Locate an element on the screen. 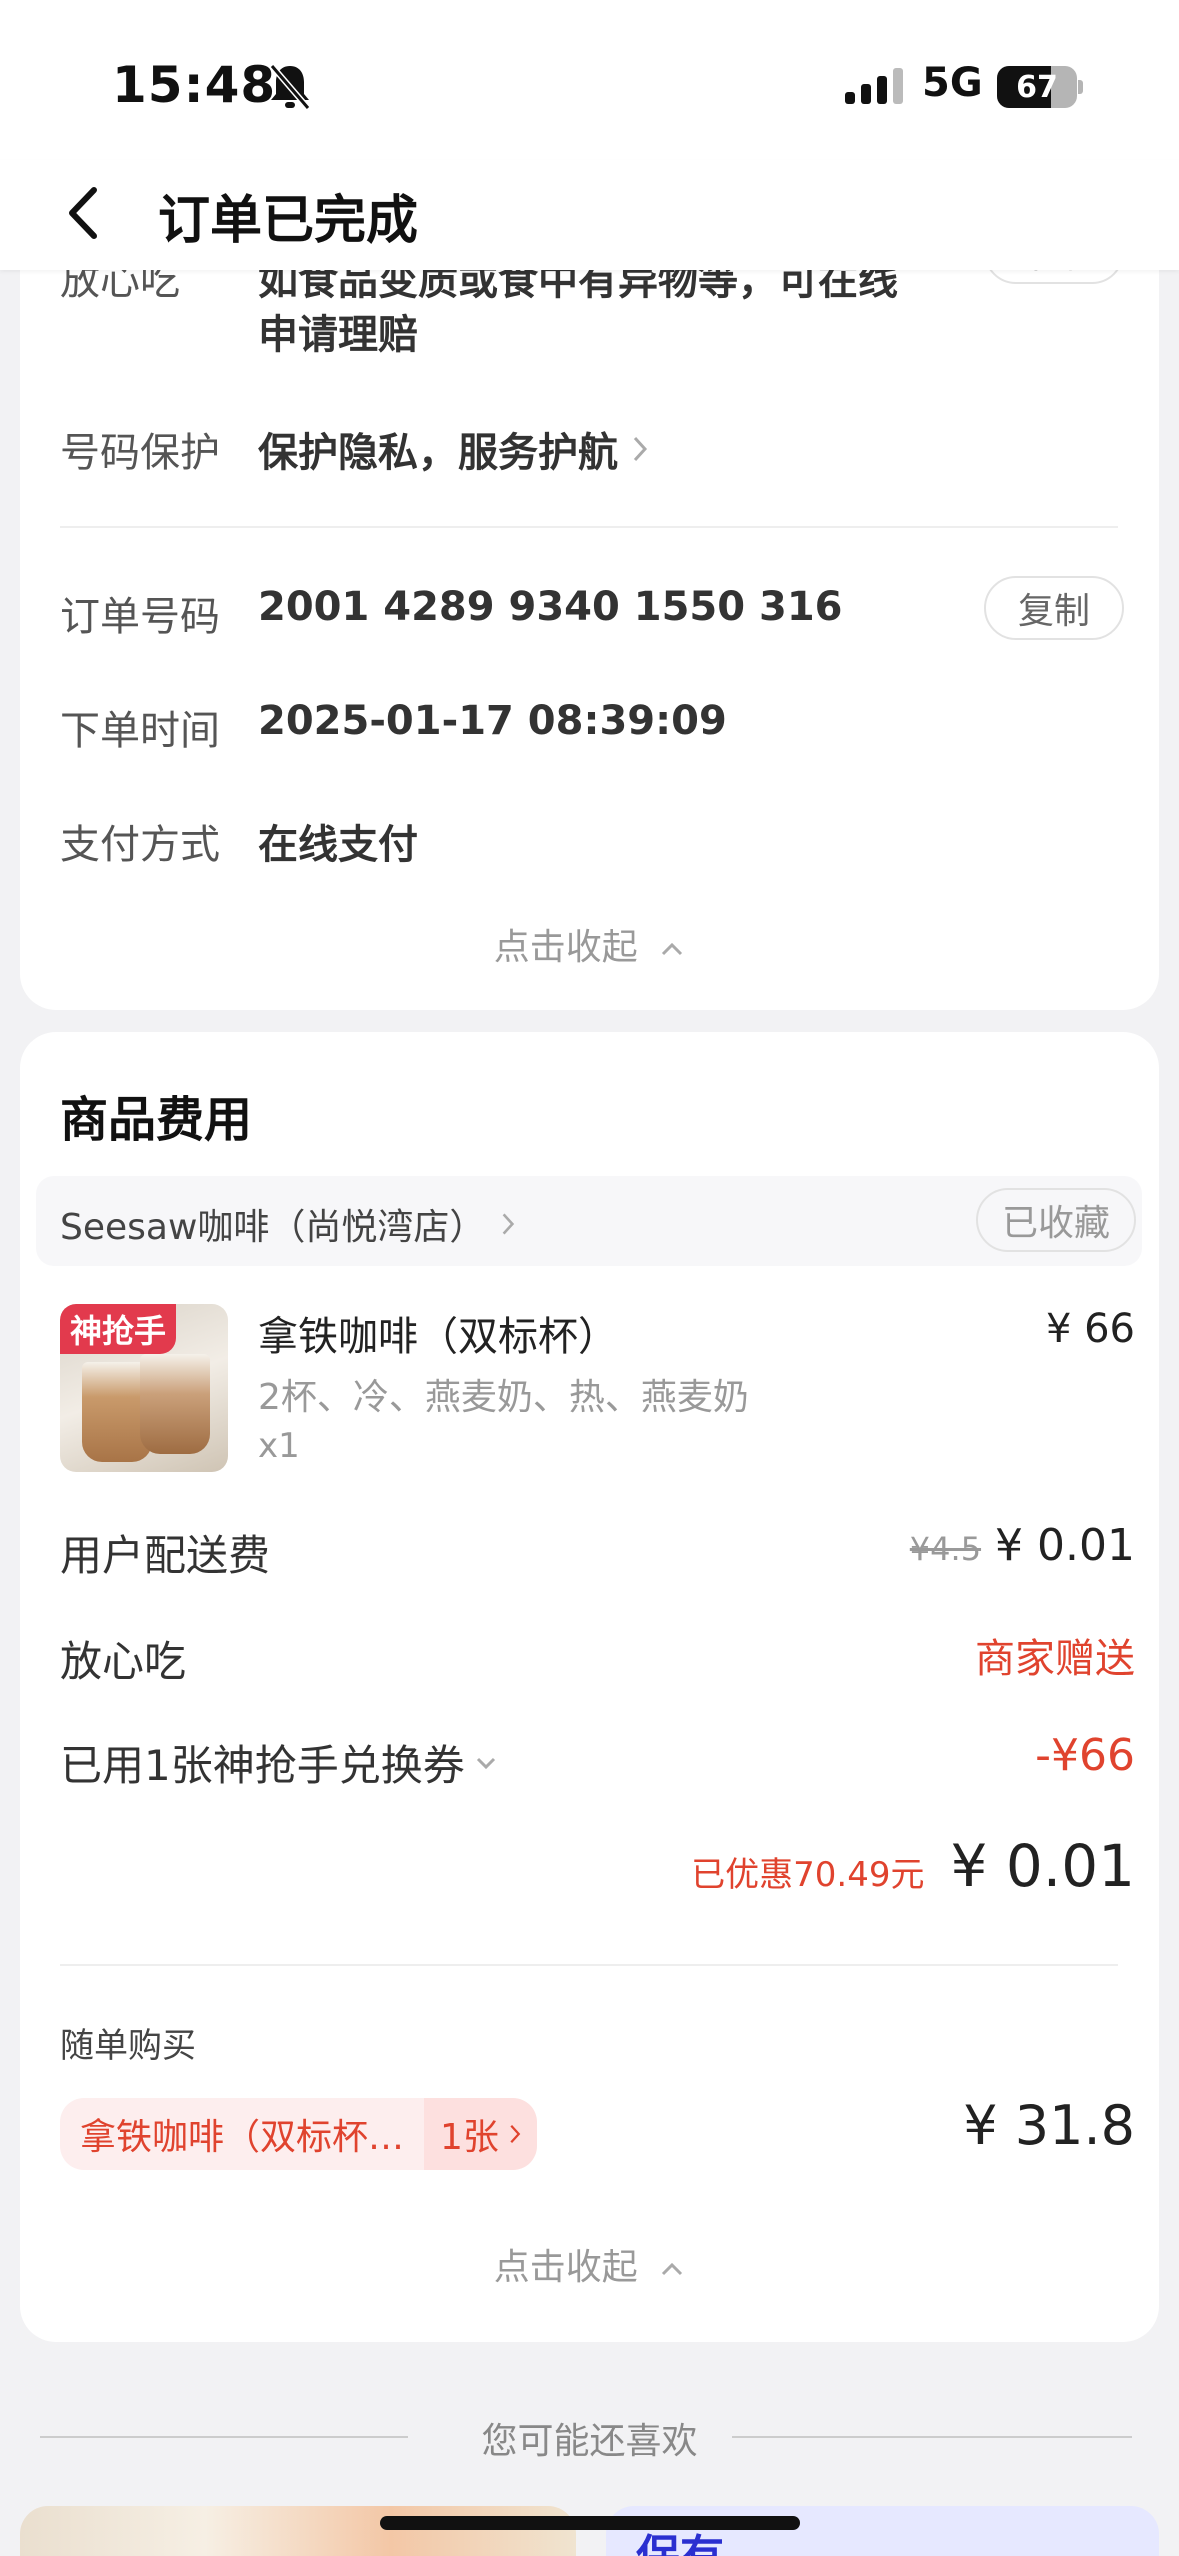  section-title: 商品费用 is located at coordinates (156, 1120).